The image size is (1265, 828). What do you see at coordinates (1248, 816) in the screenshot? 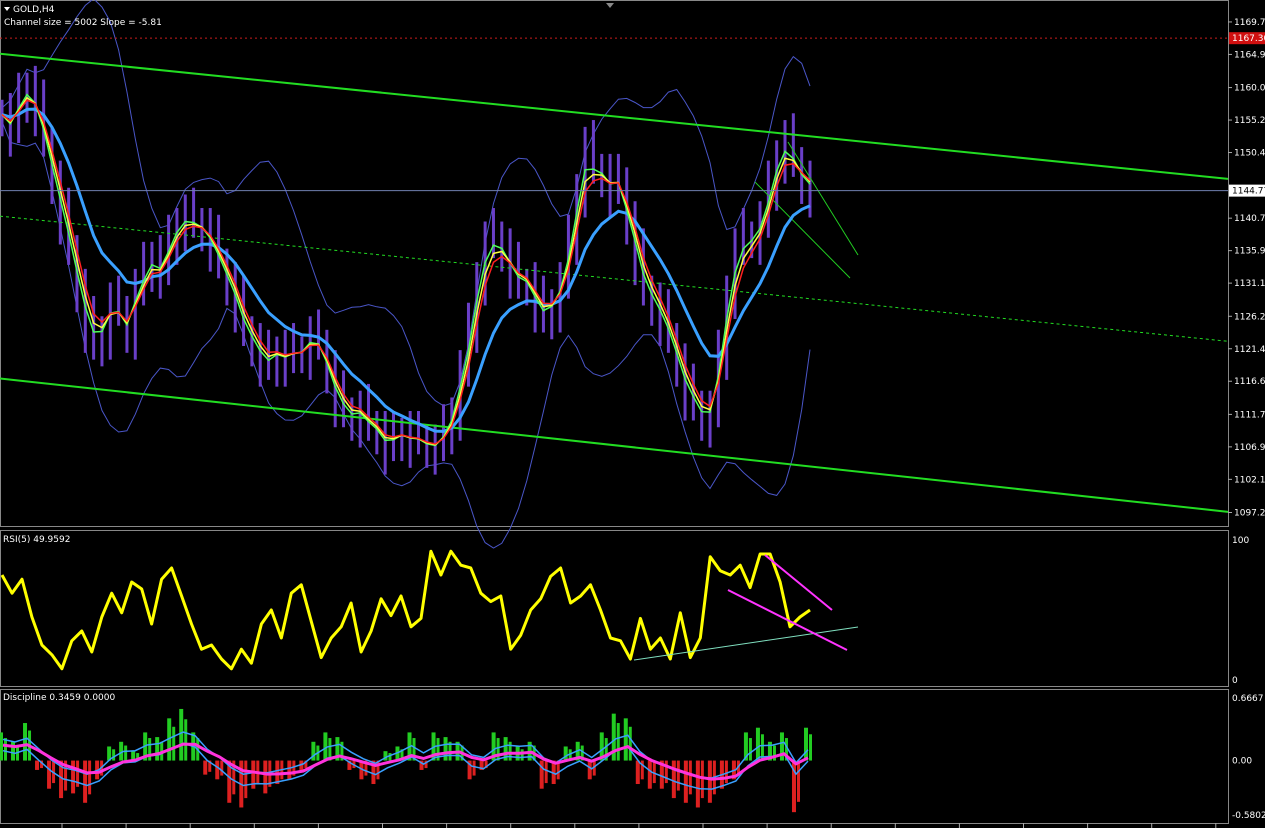
I see `discipline-tick-label: -0.5802` at bounding box center [1248, 816].